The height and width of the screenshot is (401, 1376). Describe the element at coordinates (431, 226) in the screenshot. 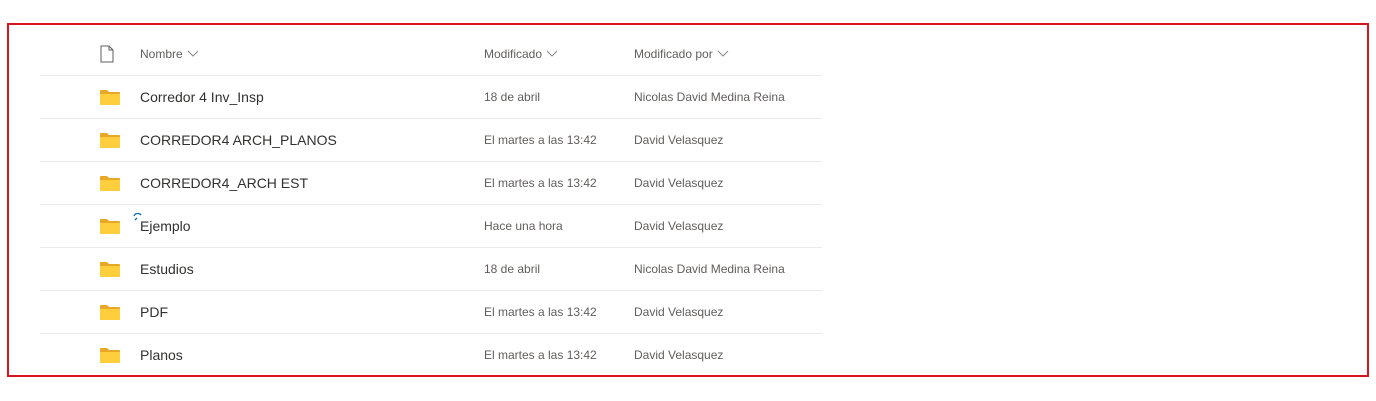

I see `table-row: Ejemplo Hace una hora David Velasquez` at that location.